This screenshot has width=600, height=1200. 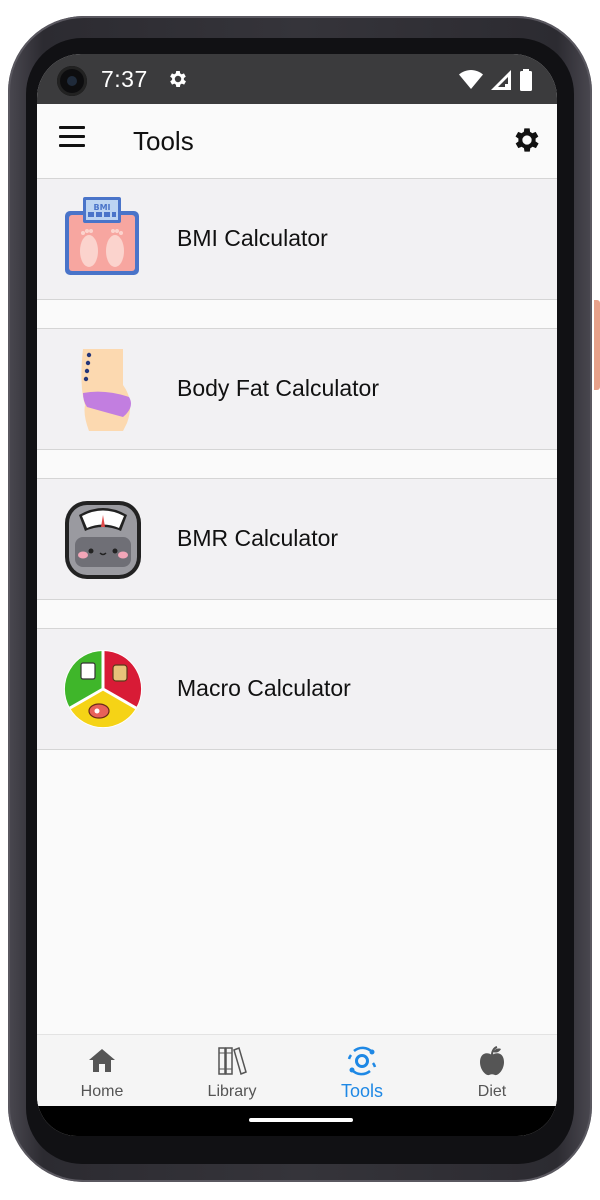 I want to click on signal-icon, so click(x=501, y=80).